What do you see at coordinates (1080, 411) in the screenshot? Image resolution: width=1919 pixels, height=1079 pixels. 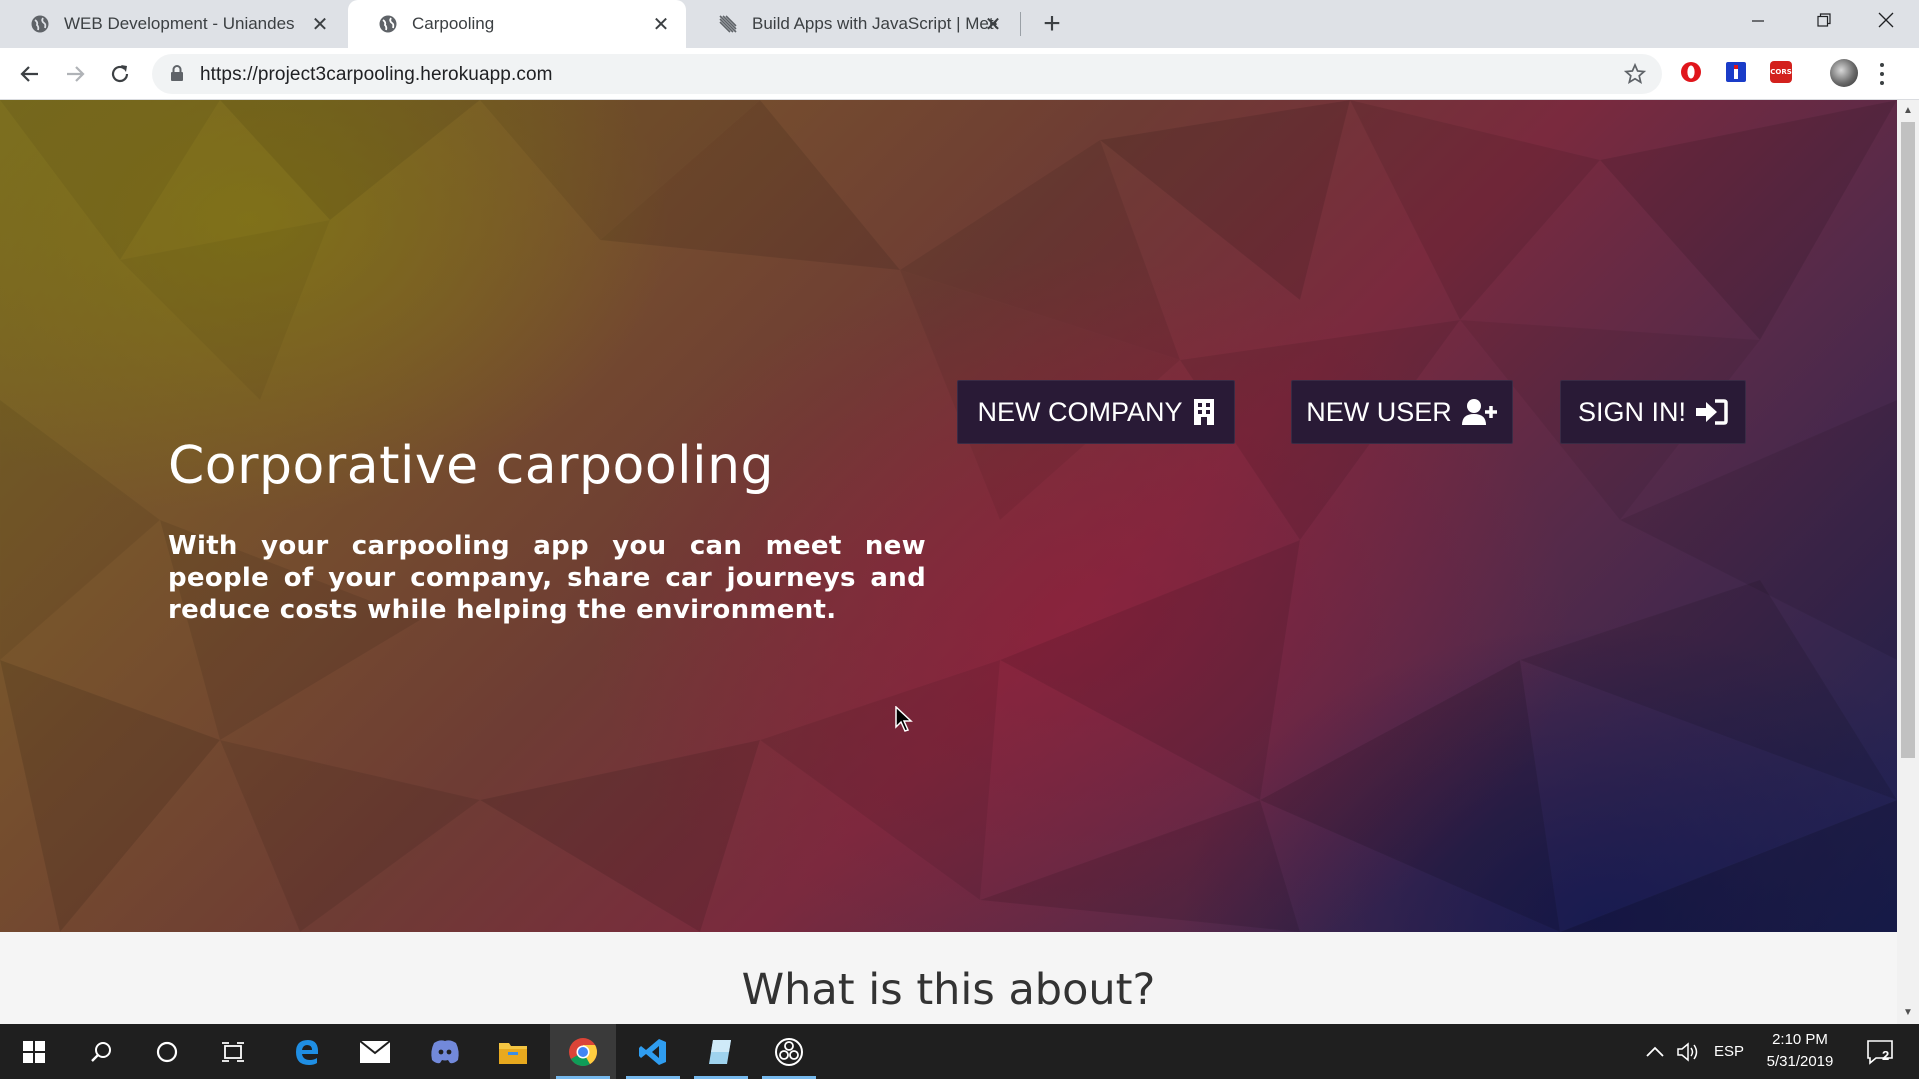 I see `new-company-label: NEW COMPANY` at bounding box center [1080, 411].